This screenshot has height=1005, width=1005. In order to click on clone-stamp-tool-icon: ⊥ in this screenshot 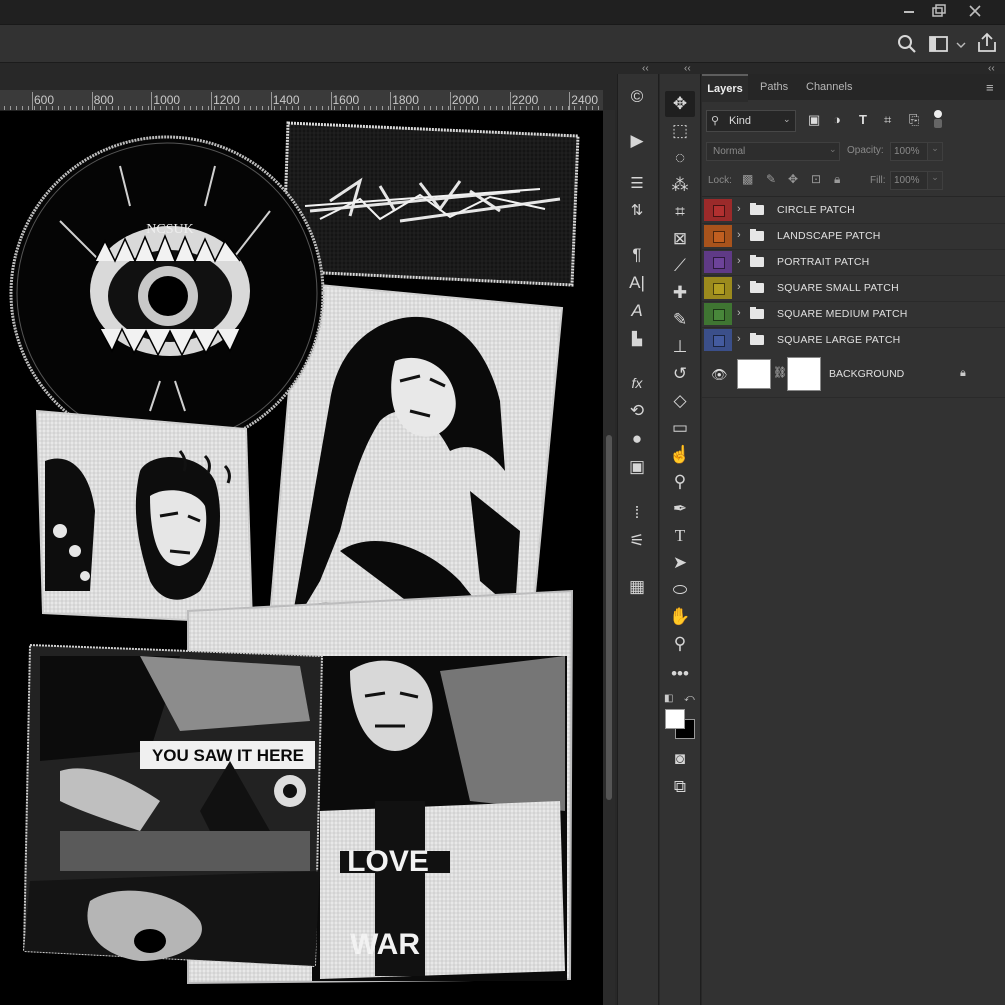, I will do `click(680, 347)`.